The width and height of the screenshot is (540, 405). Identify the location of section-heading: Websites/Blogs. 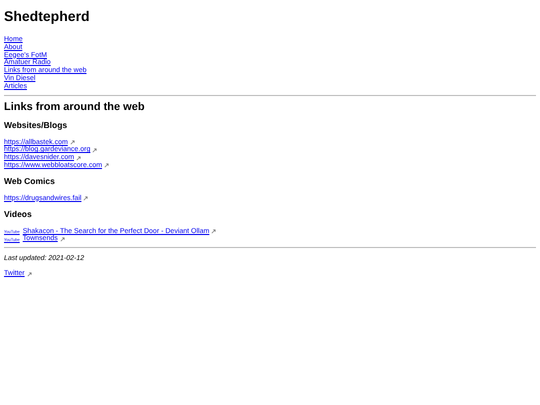
(36, 125).